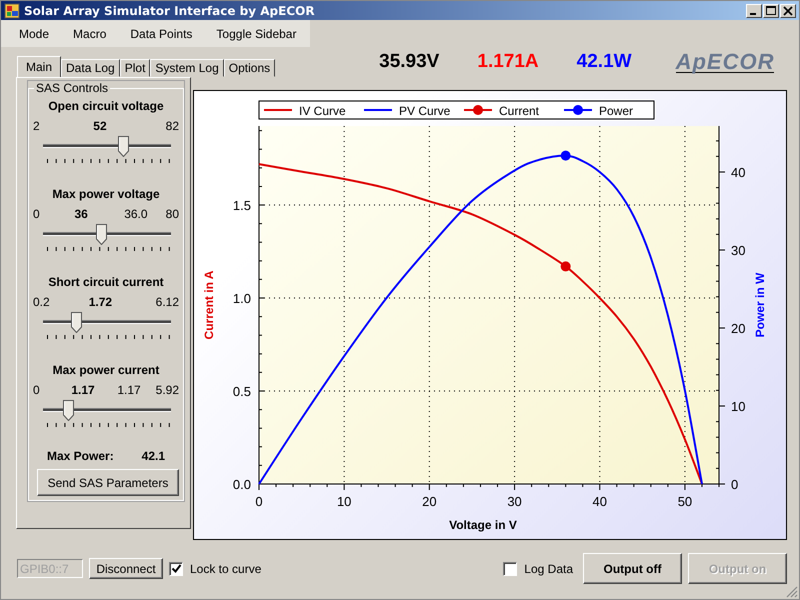  What do you see at coordinates (725, 62) in the screenshot?
I see `logo: ApECOR` at bounding box center [725, 62].